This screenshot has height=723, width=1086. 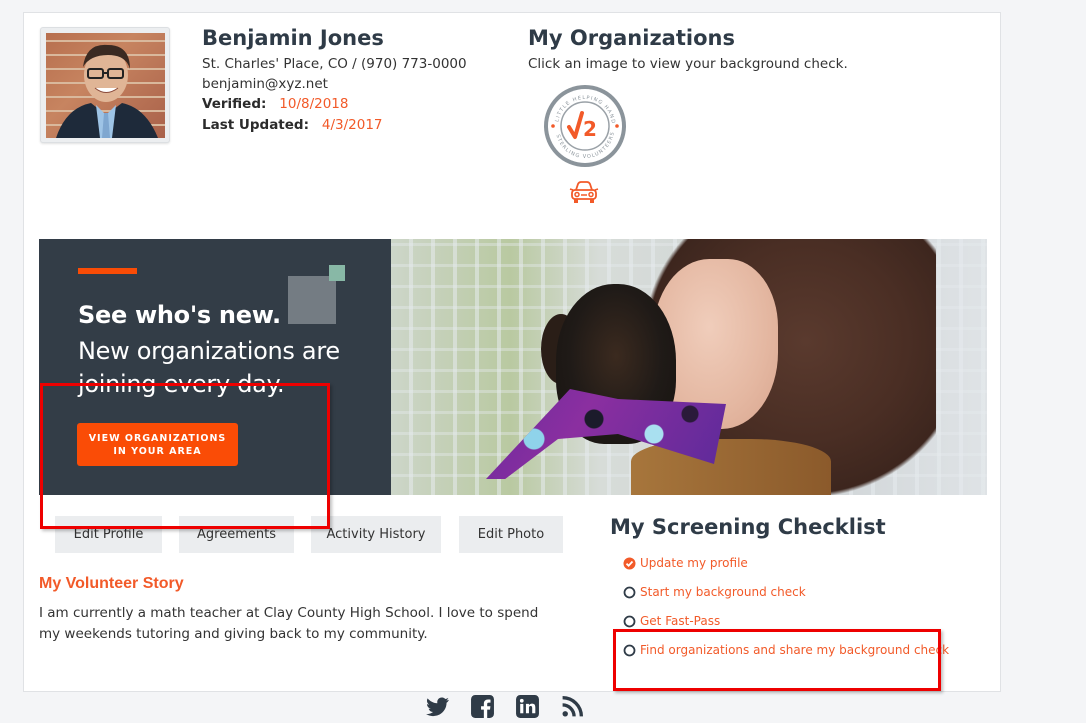 What do you see at coordinates (572, 706) in the screenshot?
I see `rss-icon` at bounding box center [572, 706].